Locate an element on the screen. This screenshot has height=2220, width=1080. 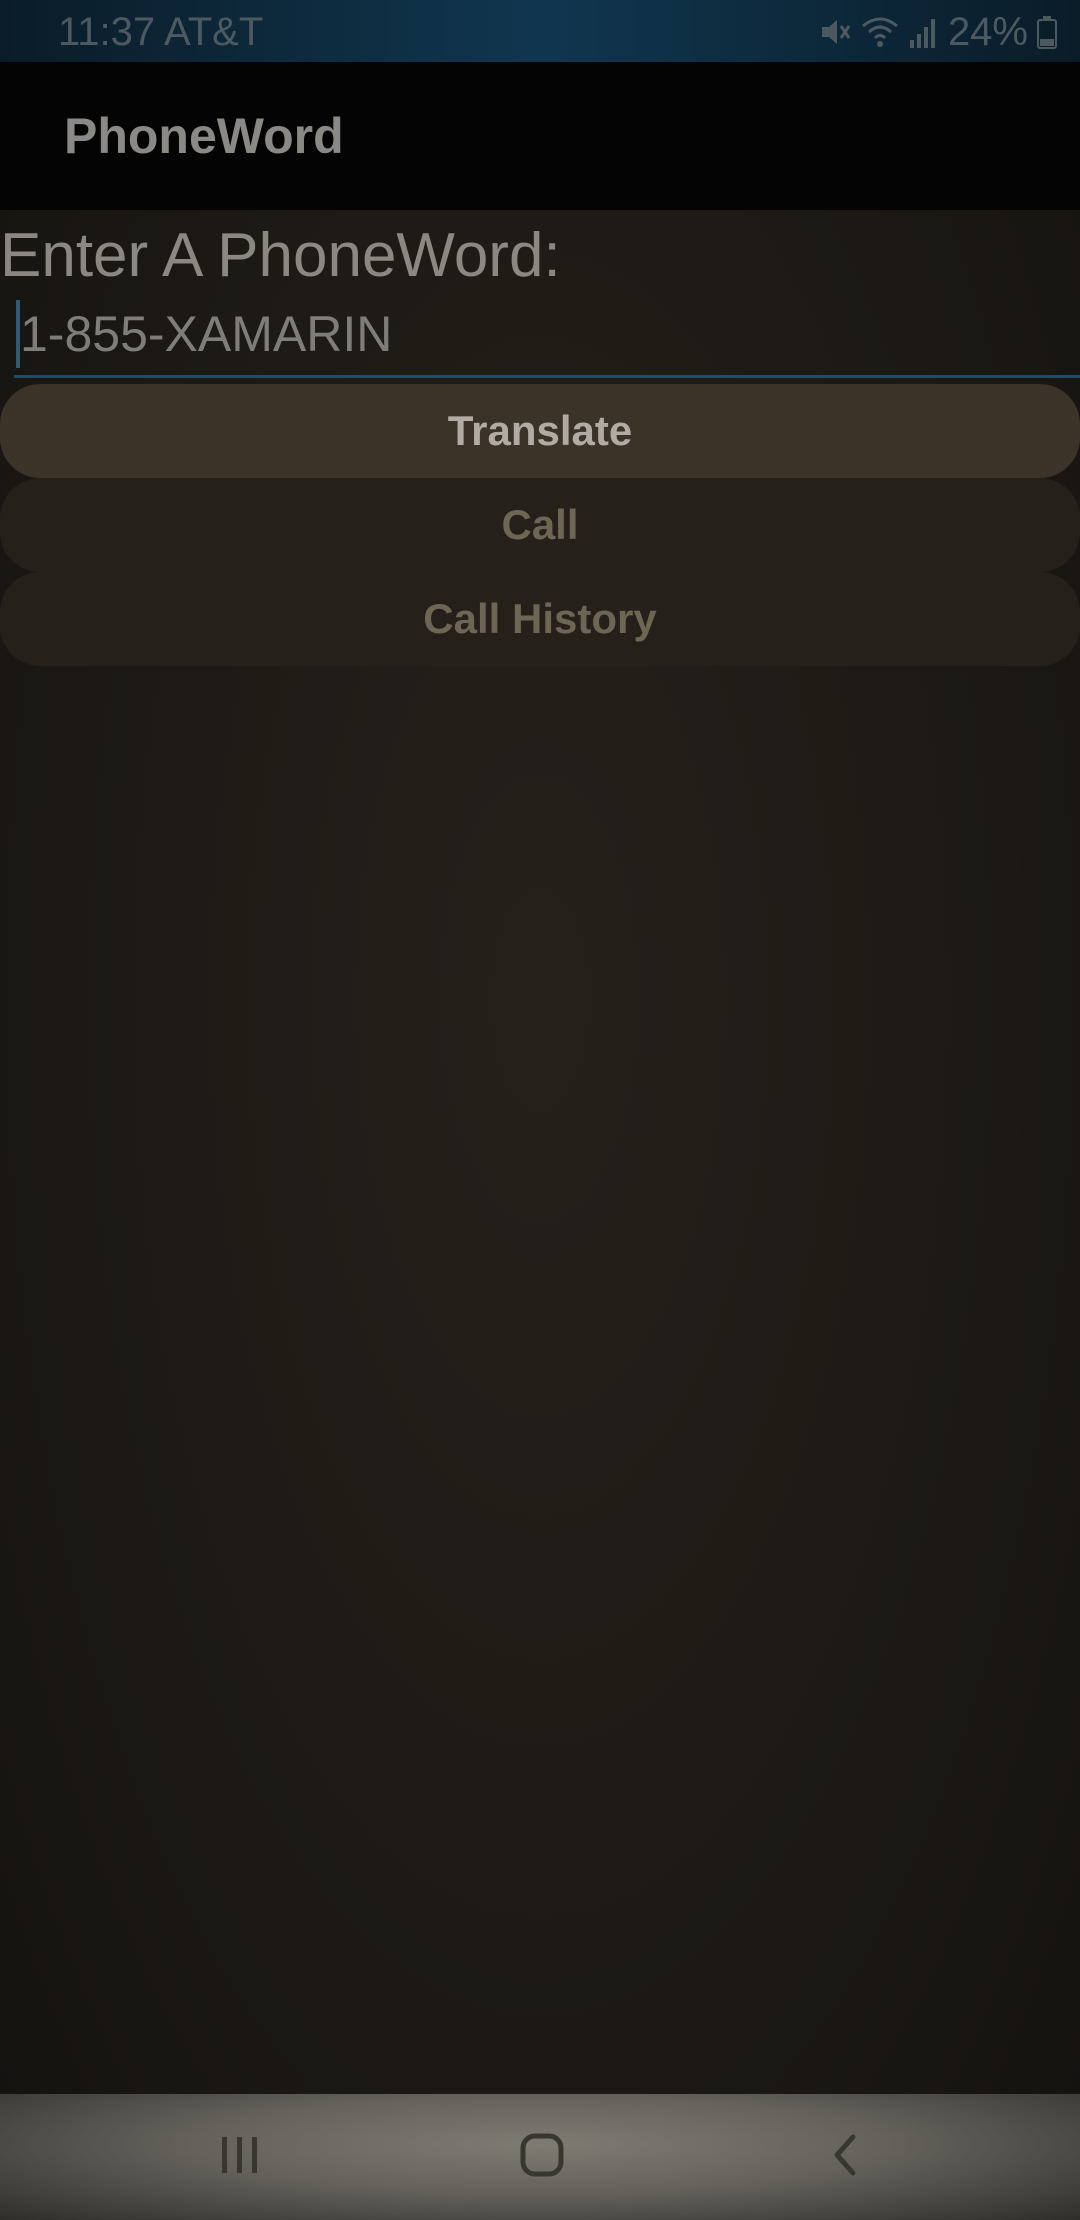
recents-icon is located at coordinates (240, 2157).